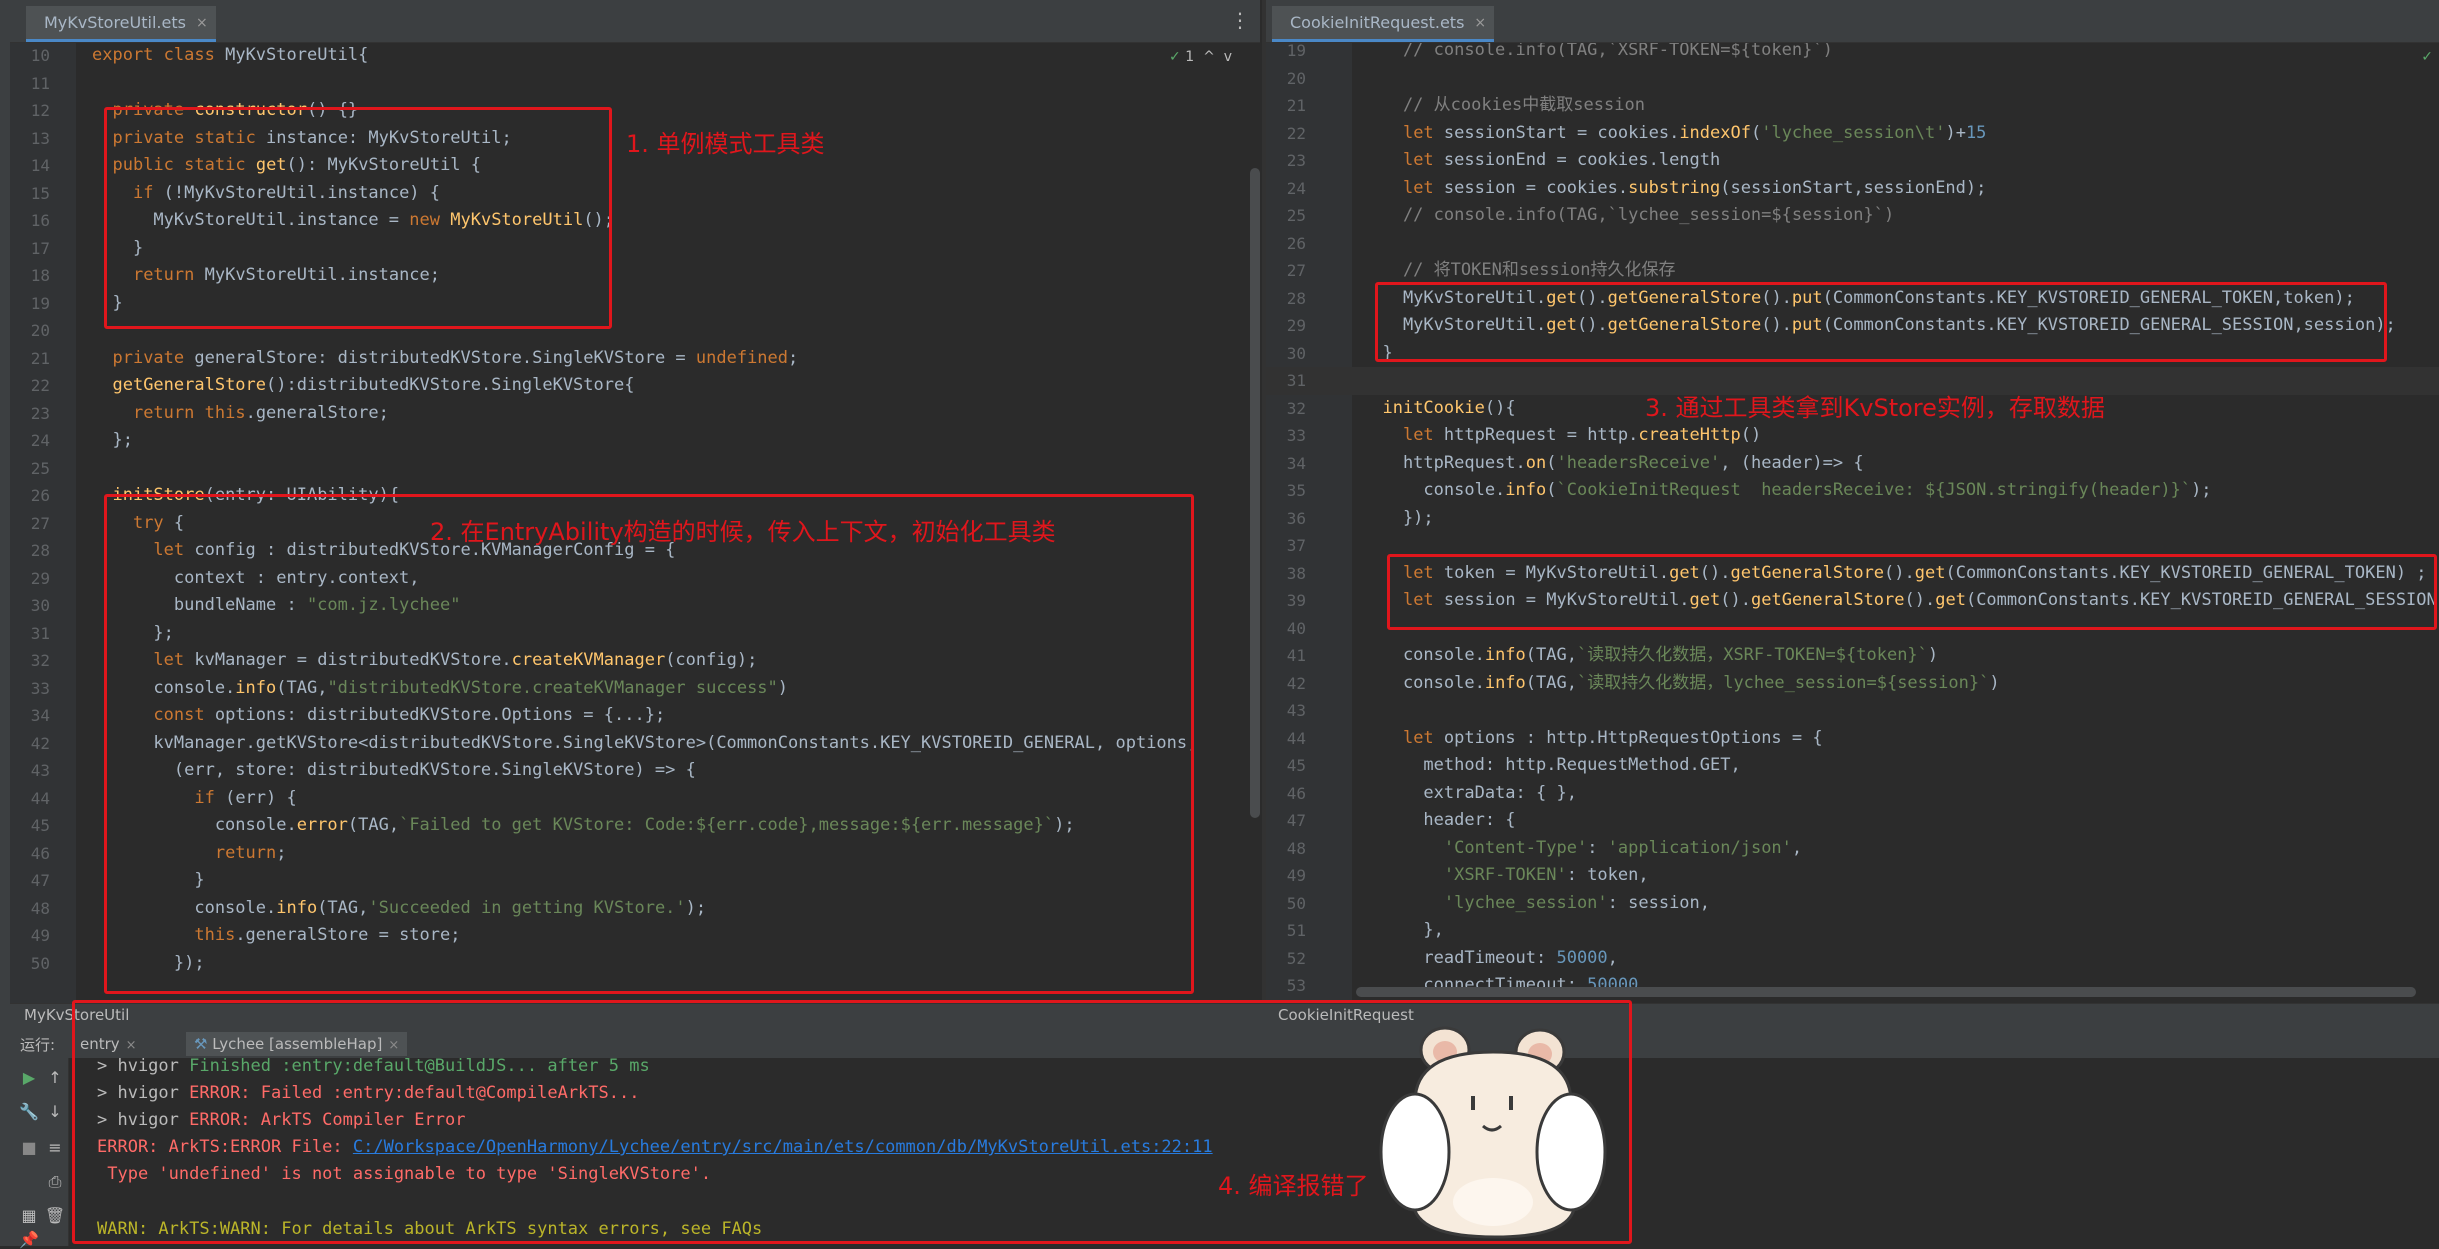 The width and height of the screenshot is (2439, 1249). Describe the element at coordinates (743, 532) in the screenshot. I see `annotation-2: 2. 在EntryAbility构造的时候，传入上下文，初始化工具类` at that location.